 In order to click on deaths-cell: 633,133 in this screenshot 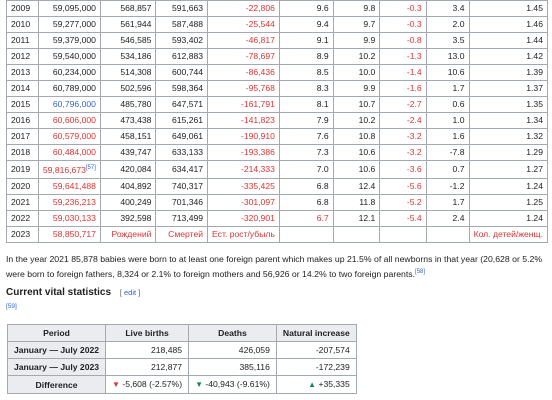, I will do `click(182, 152)`.